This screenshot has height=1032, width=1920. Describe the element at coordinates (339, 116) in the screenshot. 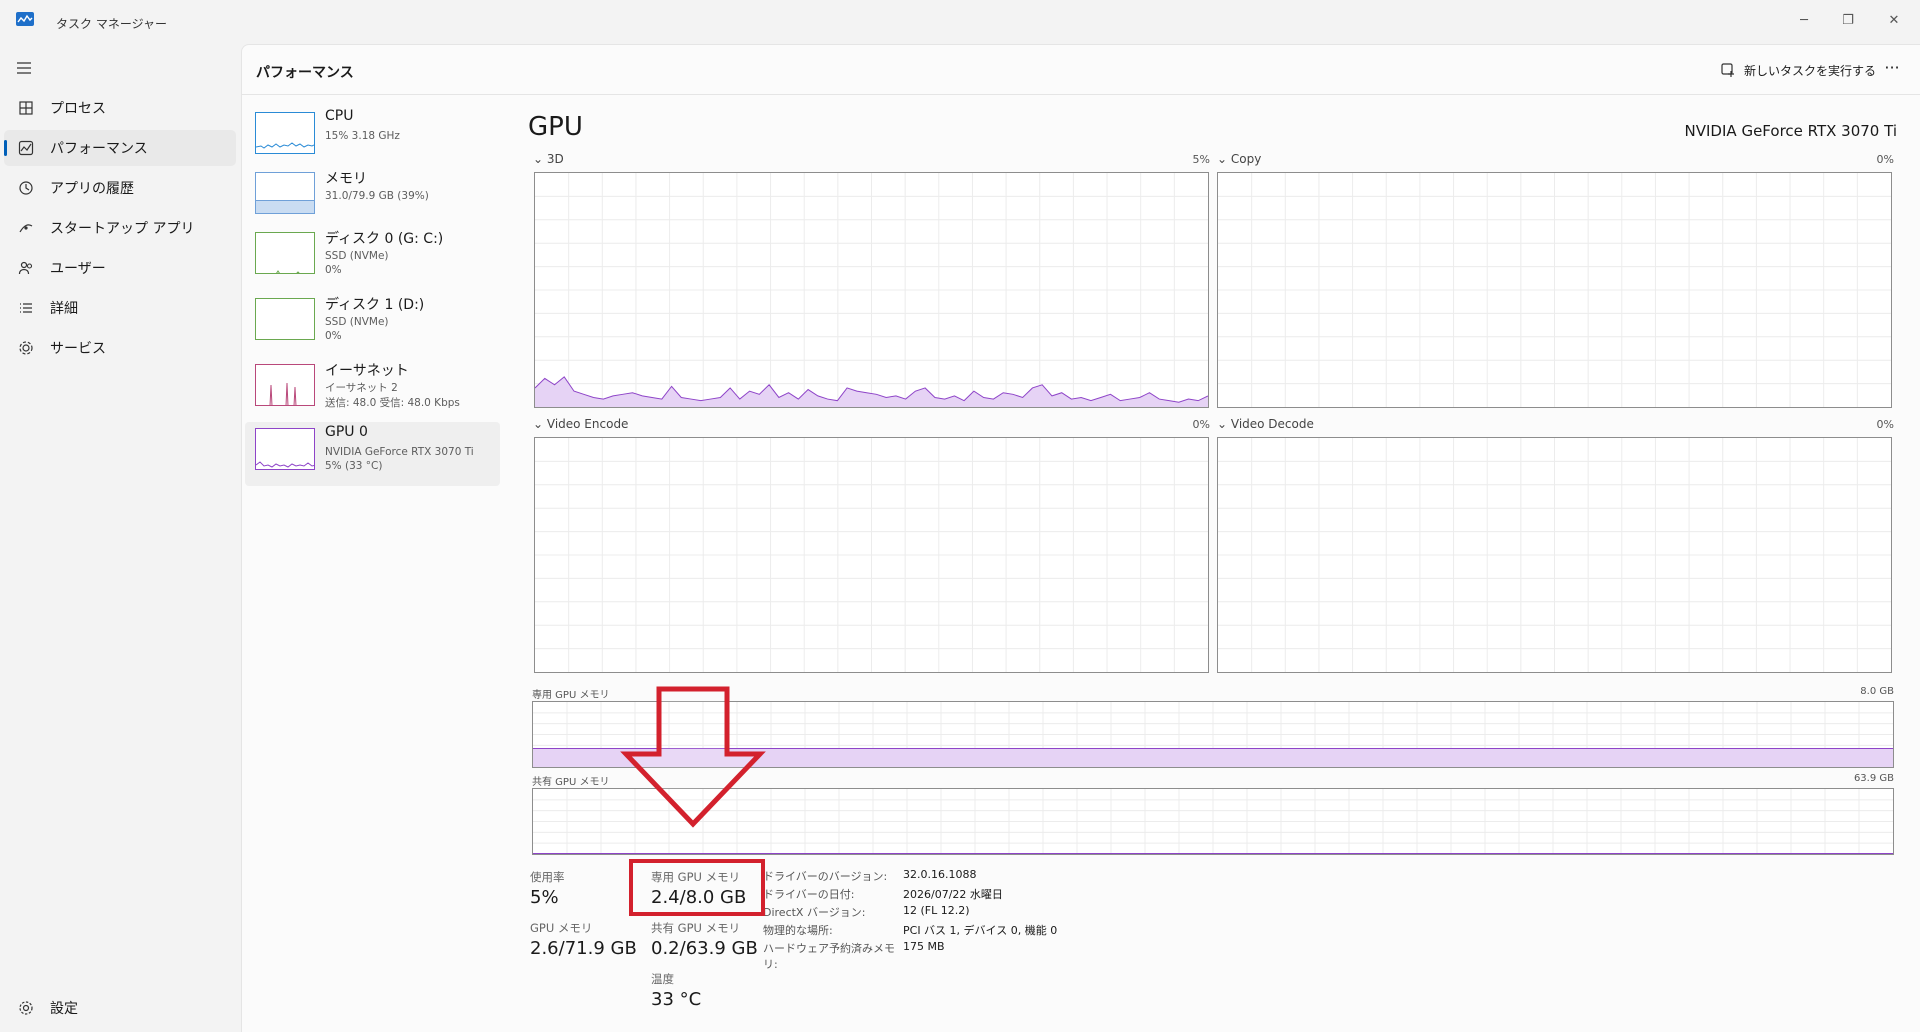

I see `resource-name: CPU` at that location.